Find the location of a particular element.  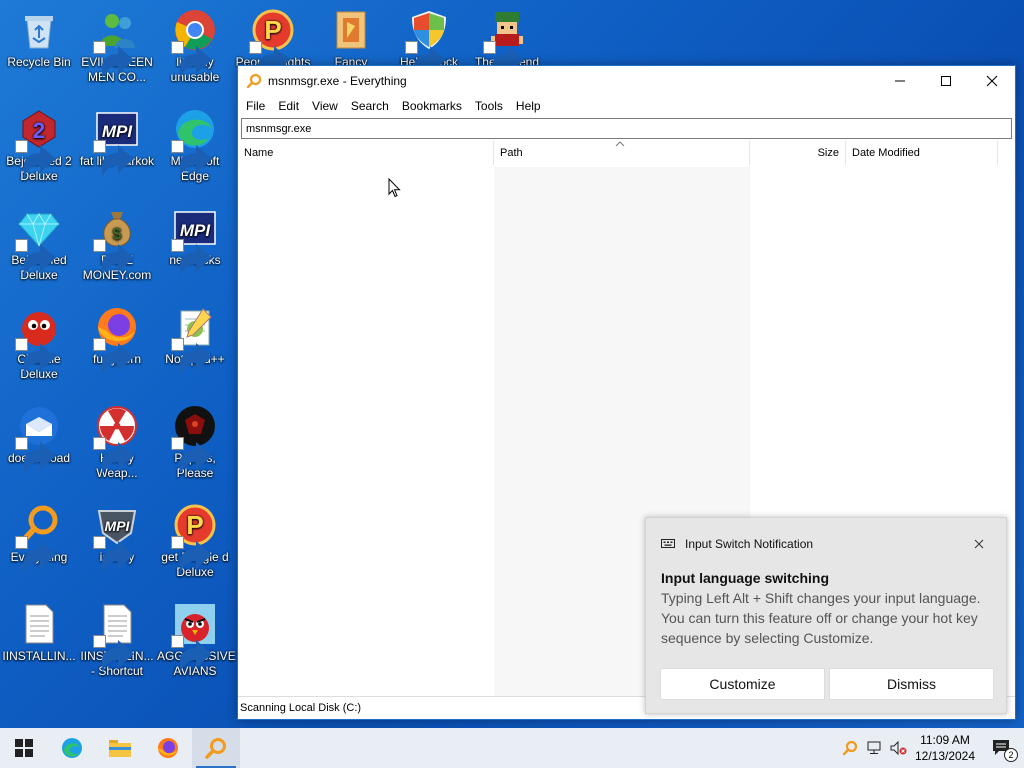

desktop-icon-free-money-com: $FREE MONEY.com is located at coordinates (117, 244).